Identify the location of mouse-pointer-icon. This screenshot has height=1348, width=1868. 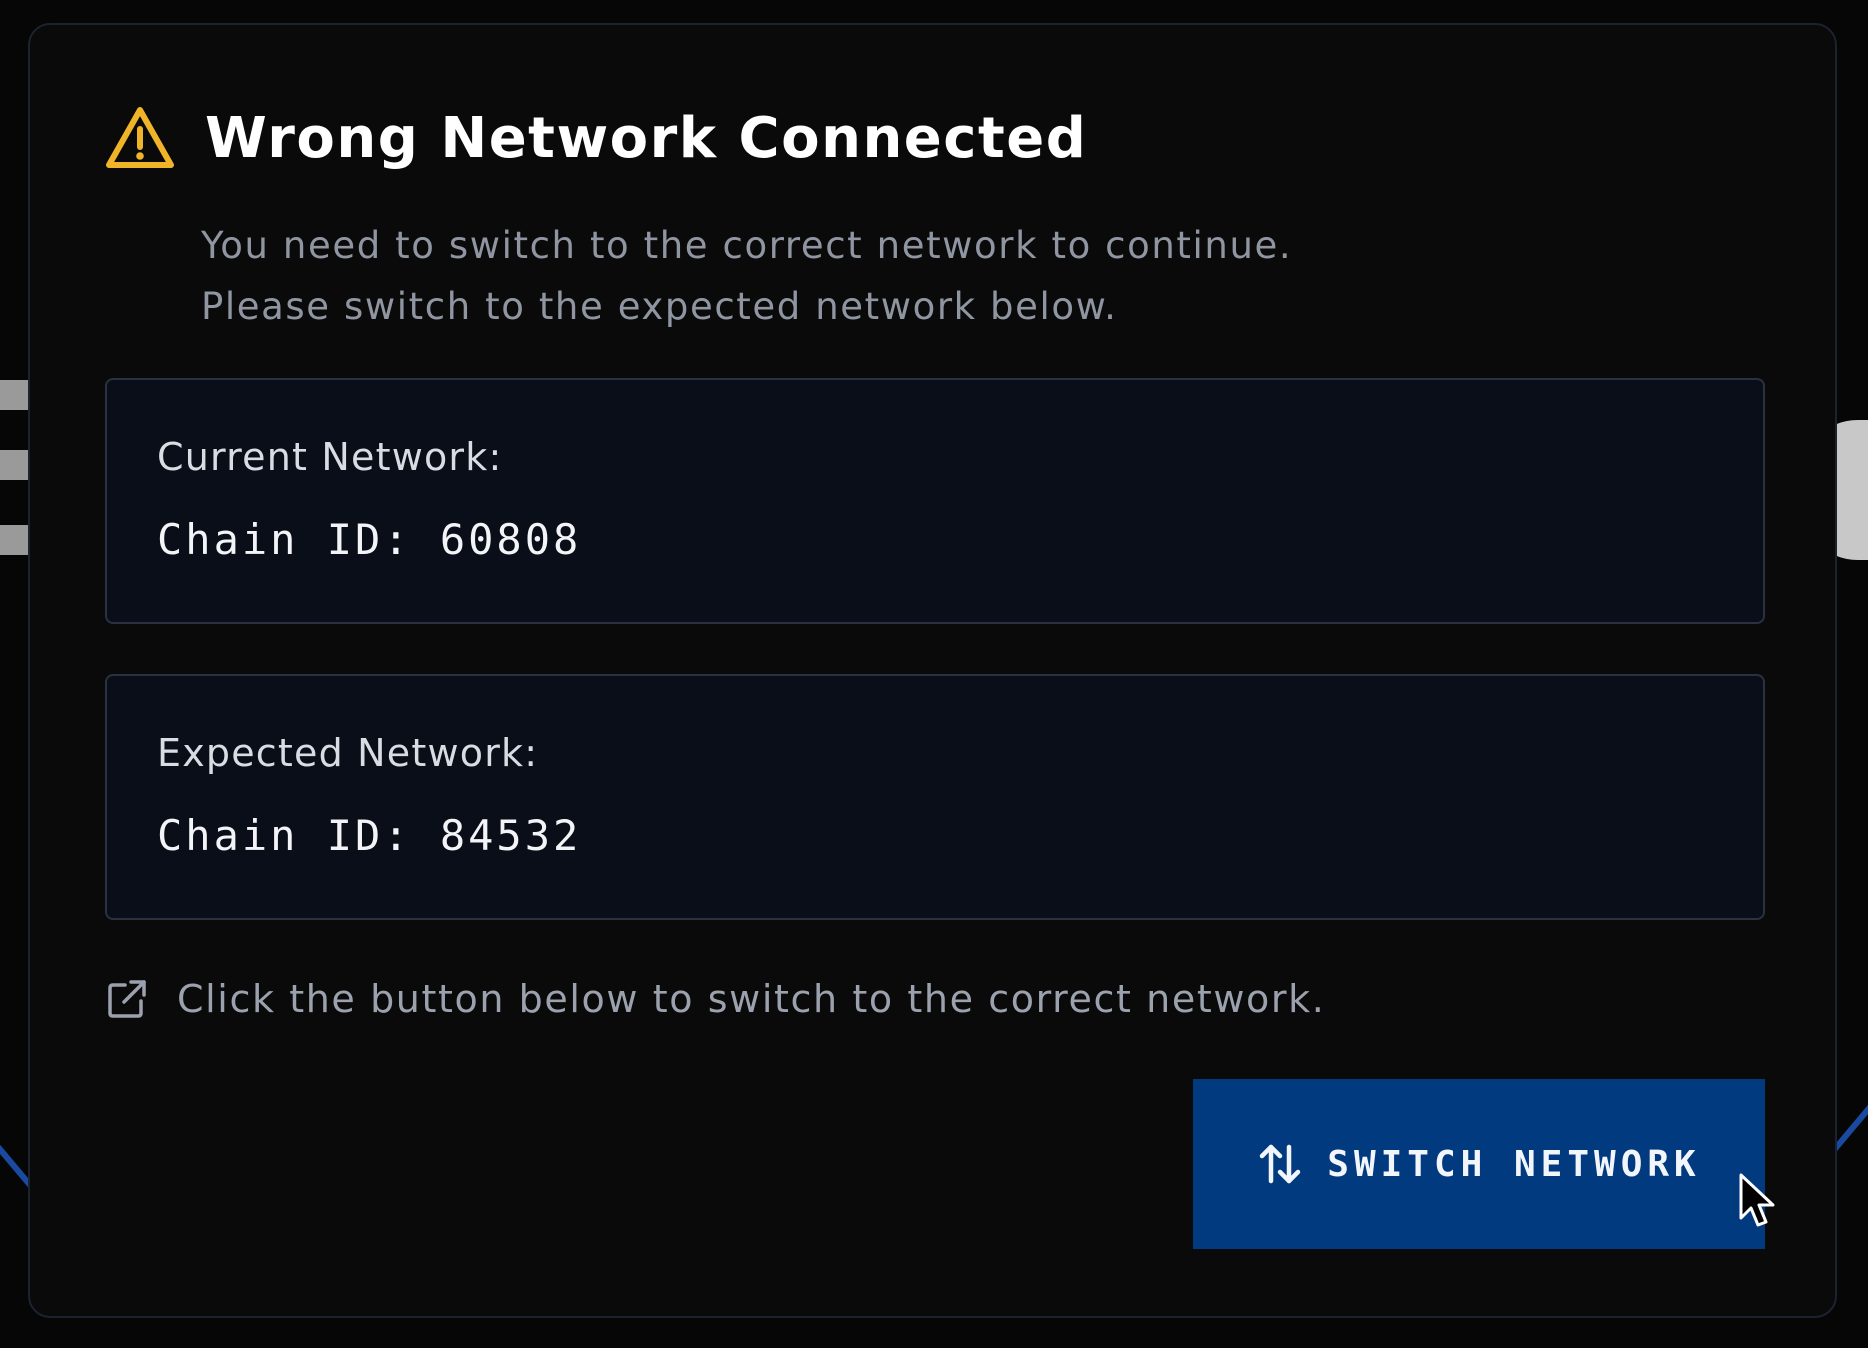
(1757, 1200).